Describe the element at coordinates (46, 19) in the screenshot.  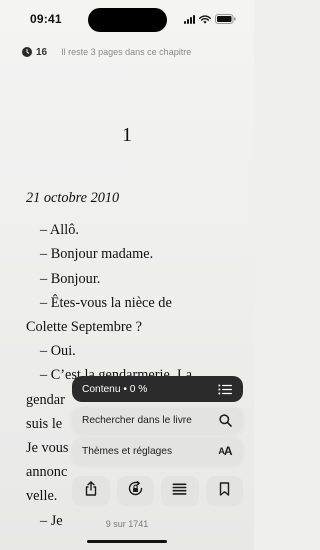
I see `status-time: 09:41` at that location.